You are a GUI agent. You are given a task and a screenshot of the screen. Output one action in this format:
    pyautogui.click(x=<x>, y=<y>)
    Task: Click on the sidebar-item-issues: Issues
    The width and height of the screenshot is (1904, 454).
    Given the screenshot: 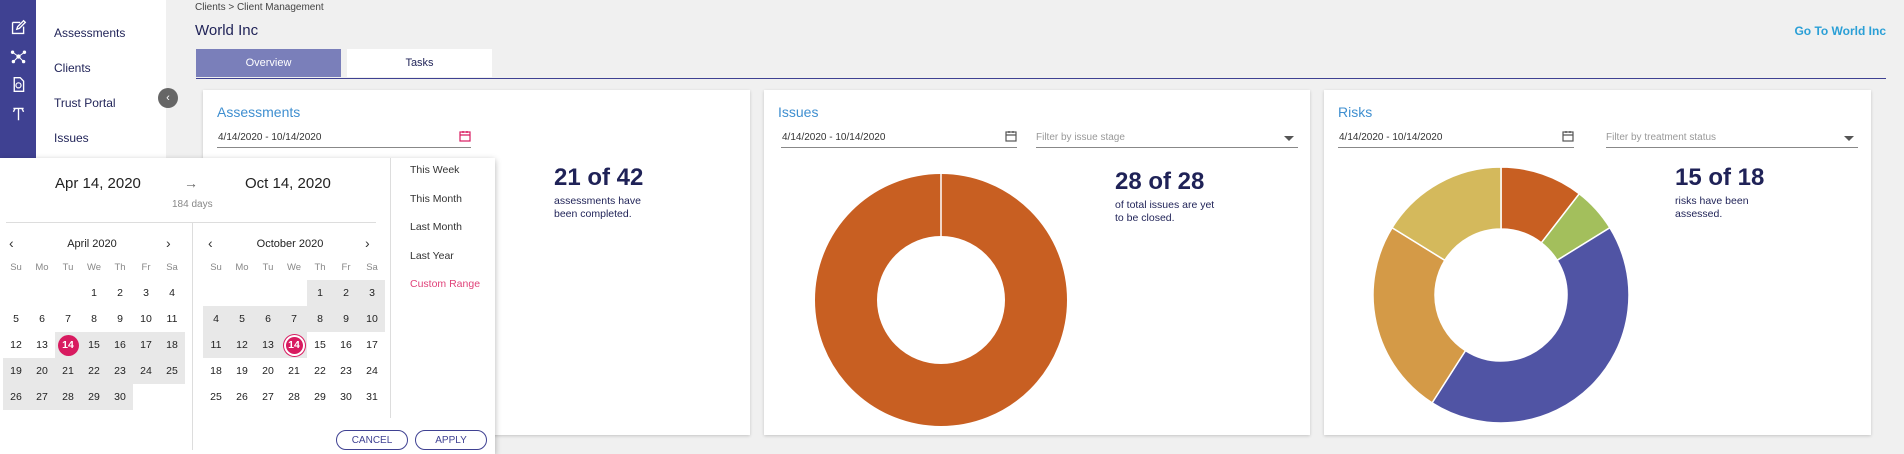 What is the action you would take?
    pyautogui.click(x=71, y=138)
    